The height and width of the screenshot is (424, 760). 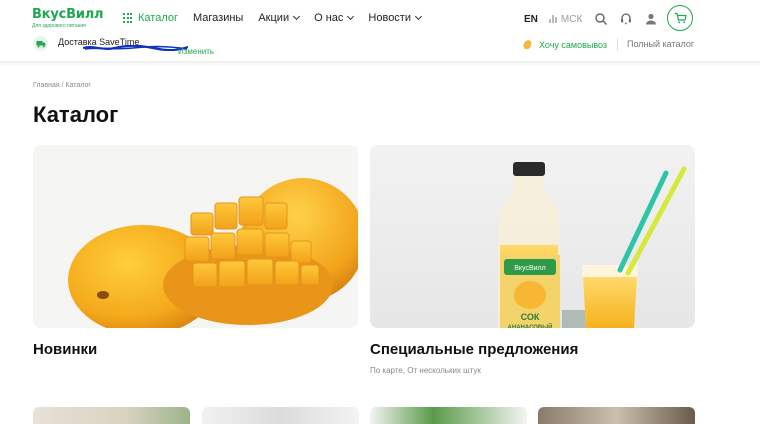 What do you see at coordinates (128, 18) in the screenshot?
I see `grid-icon` at bounding box center [128, 18].